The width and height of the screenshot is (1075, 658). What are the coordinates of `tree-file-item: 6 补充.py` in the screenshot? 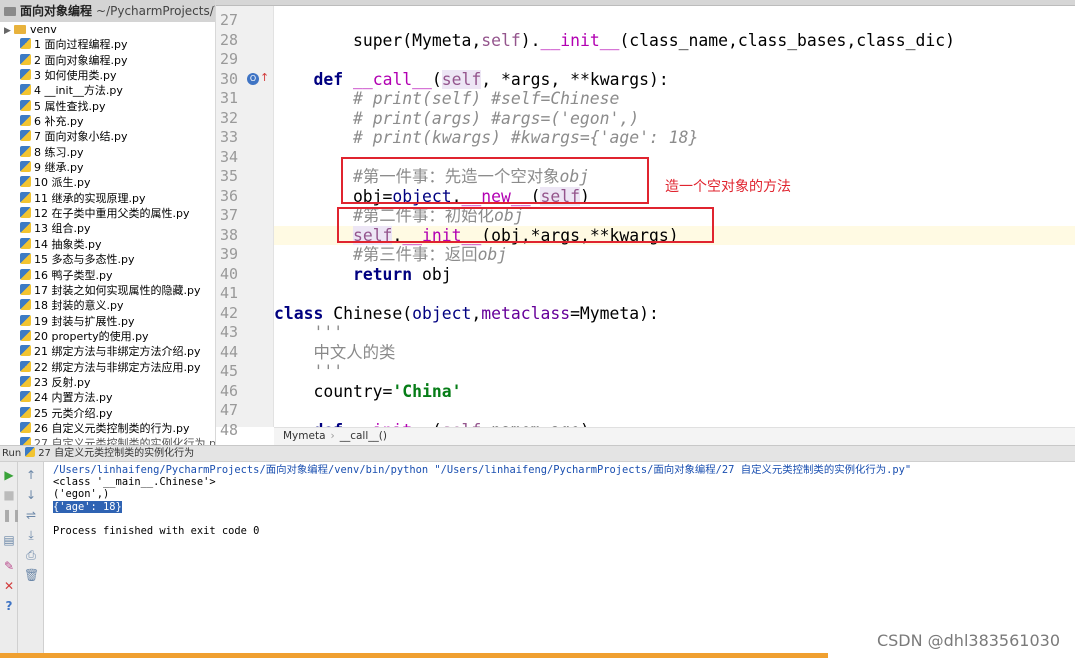 It's located at (107, 121).